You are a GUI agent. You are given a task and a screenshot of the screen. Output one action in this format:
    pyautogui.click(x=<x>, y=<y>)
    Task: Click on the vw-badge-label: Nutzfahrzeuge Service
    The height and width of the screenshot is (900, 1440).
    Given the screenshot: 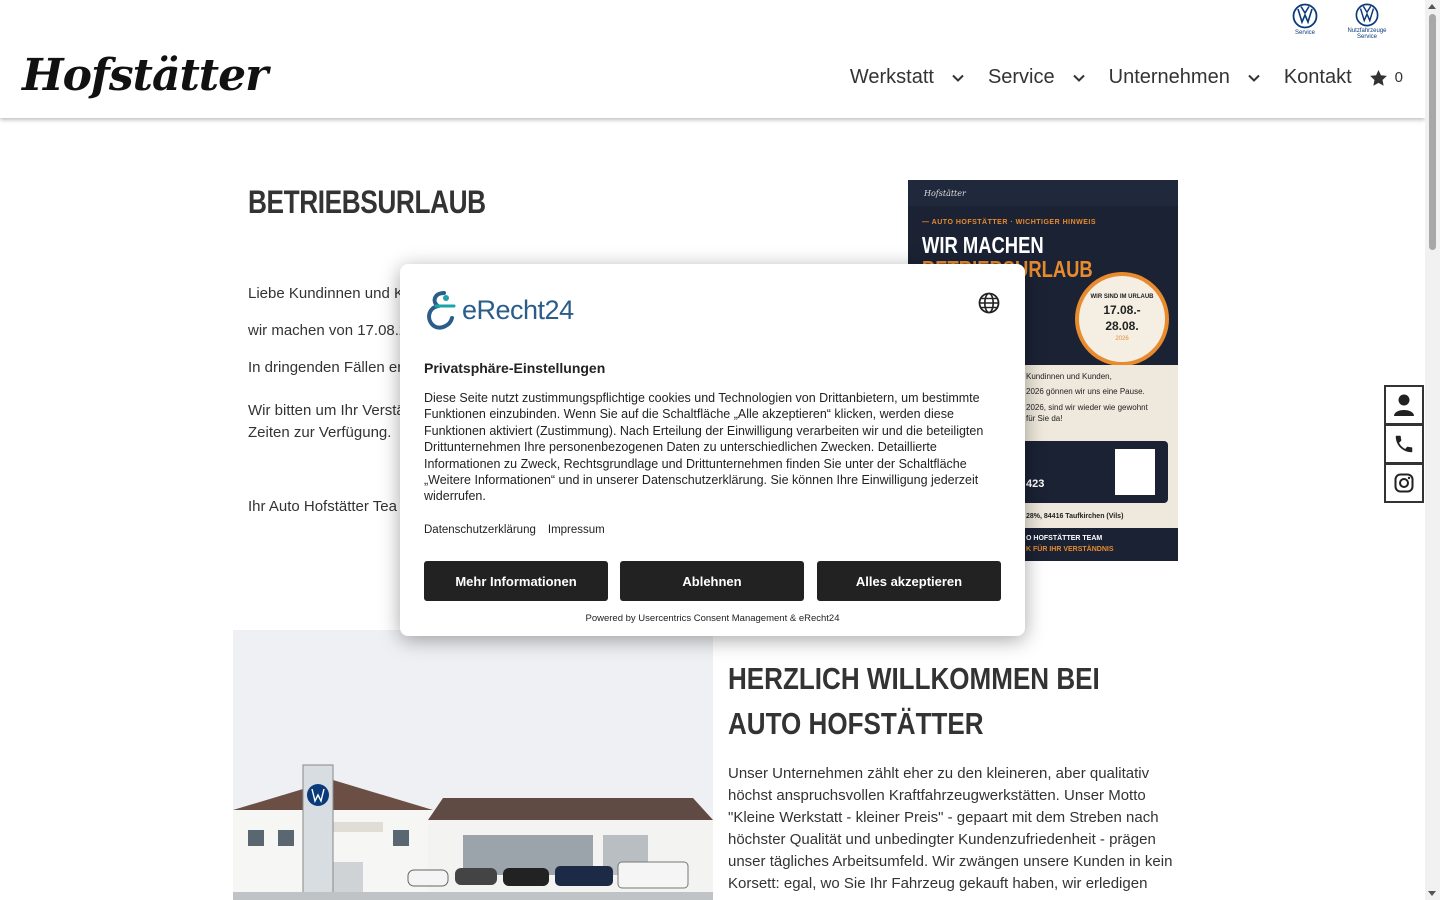 What is the action you would take?
    pyautogui.click(x=1367, y=34)
    